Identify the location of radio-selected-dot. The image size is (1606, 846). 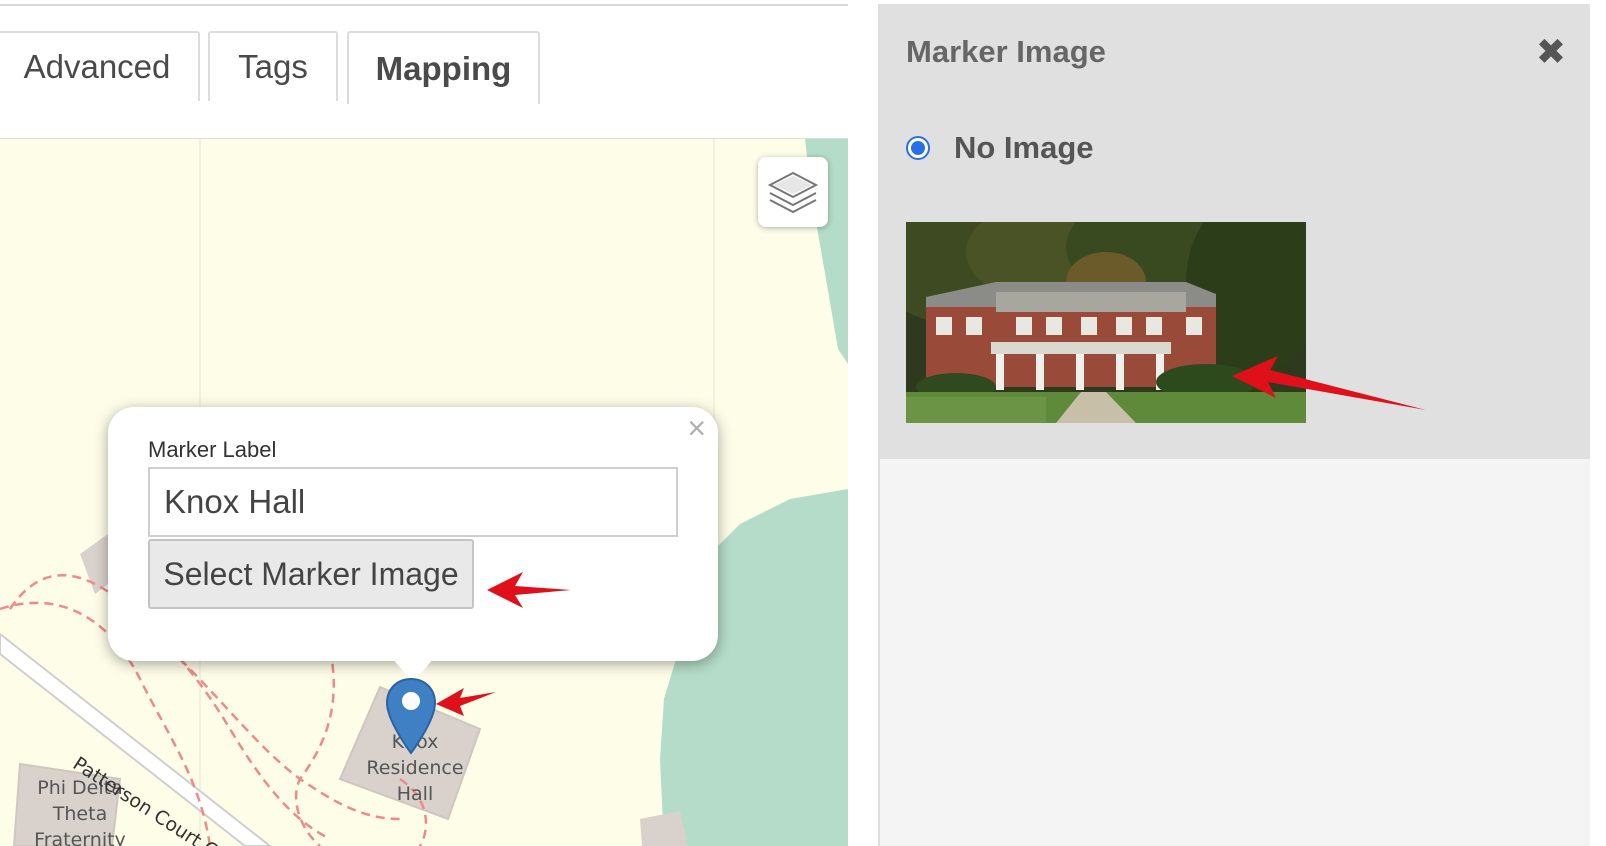
(918, 148).